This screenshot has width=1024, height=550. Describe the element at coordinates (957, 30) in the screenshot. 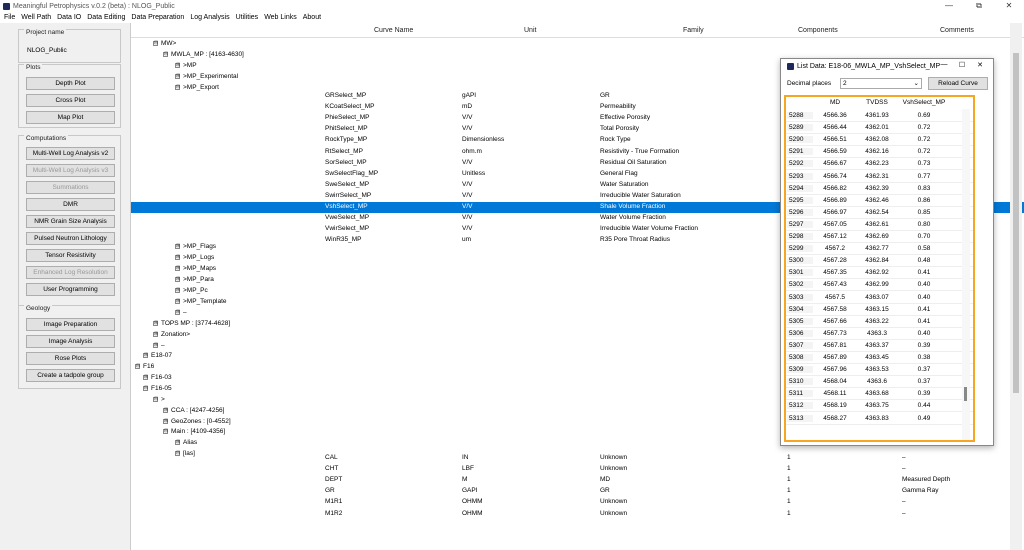

I see `col-comments: Comments` at that location.